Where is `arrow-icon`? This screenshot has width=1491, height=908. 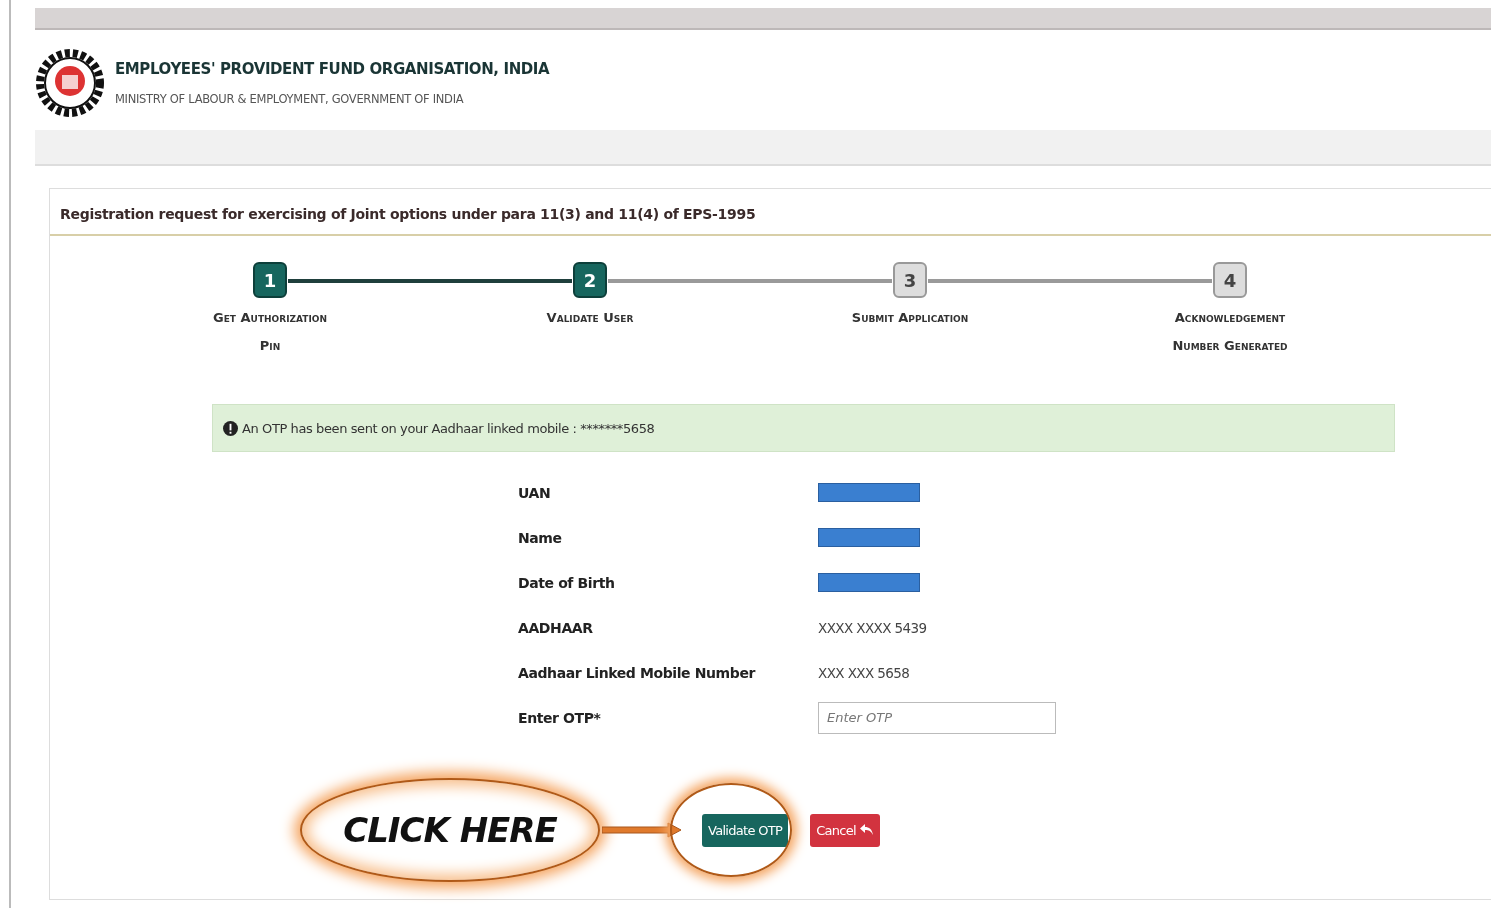
arrow-icon is located at coordinates (642, 830).